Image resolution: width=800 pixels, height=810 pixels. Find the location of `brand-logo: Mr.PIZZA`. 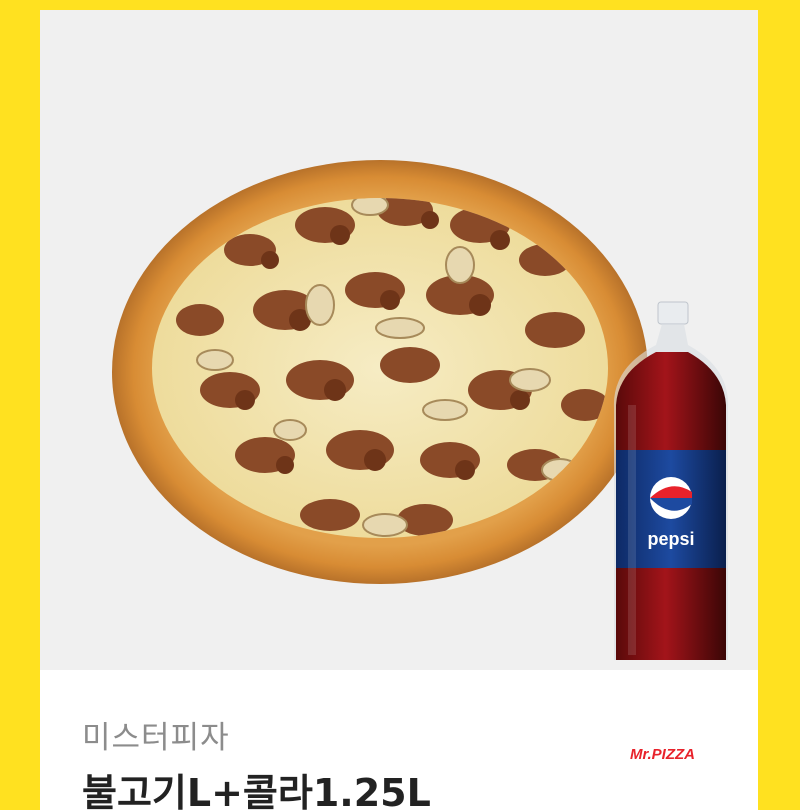

brand-logo: Mr.PIZZA is located at coordinates (663, 754).